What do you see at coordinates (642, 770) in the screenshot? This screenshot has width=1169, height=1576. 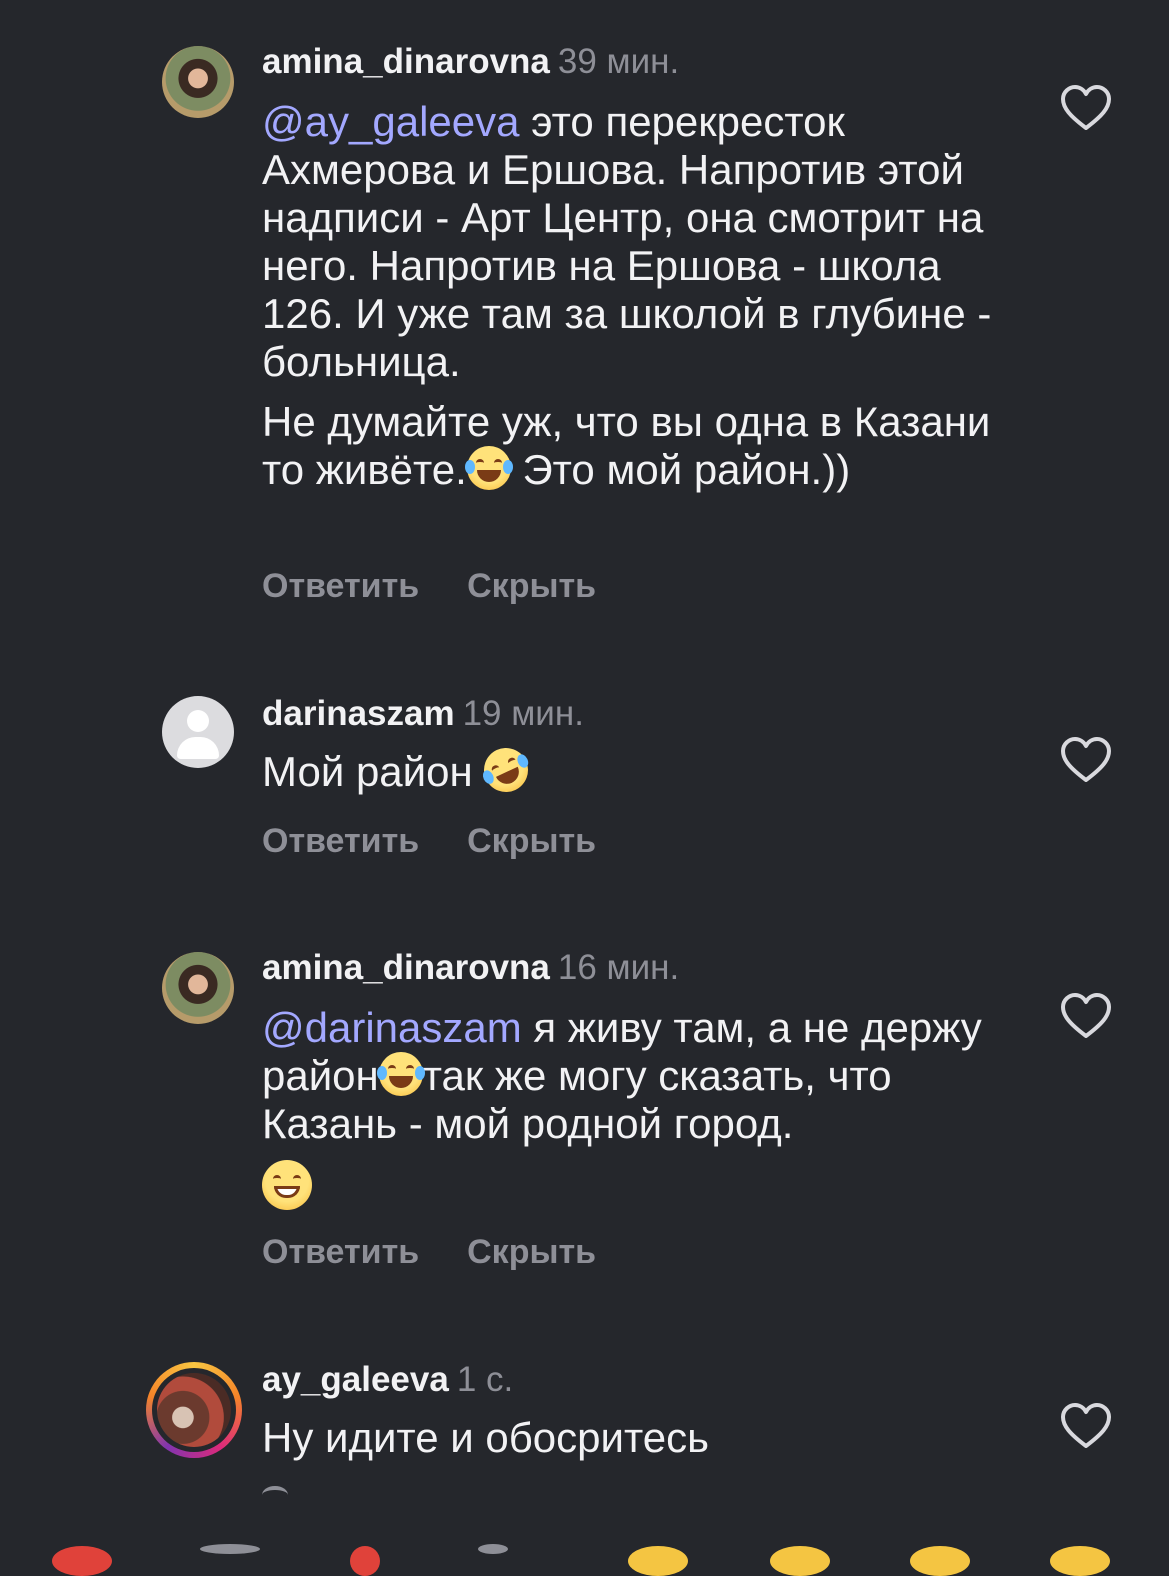 I see `comment-text: Мой район` at bounding box center [642, 770].